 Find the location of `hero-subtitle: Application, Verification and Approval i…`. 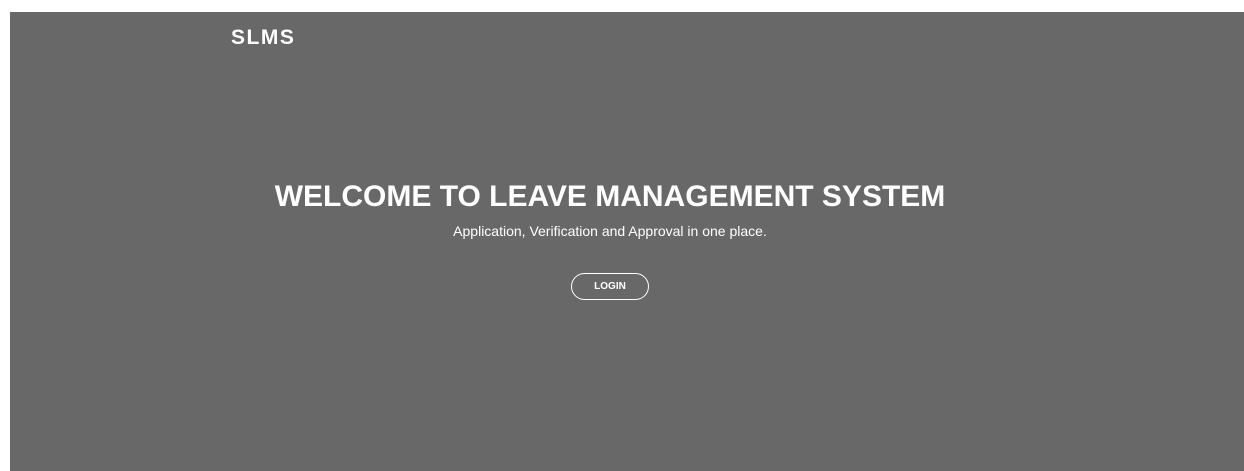

hero-subtitle: Application, Verification and Approval i… is located at coordinates (610, 231).